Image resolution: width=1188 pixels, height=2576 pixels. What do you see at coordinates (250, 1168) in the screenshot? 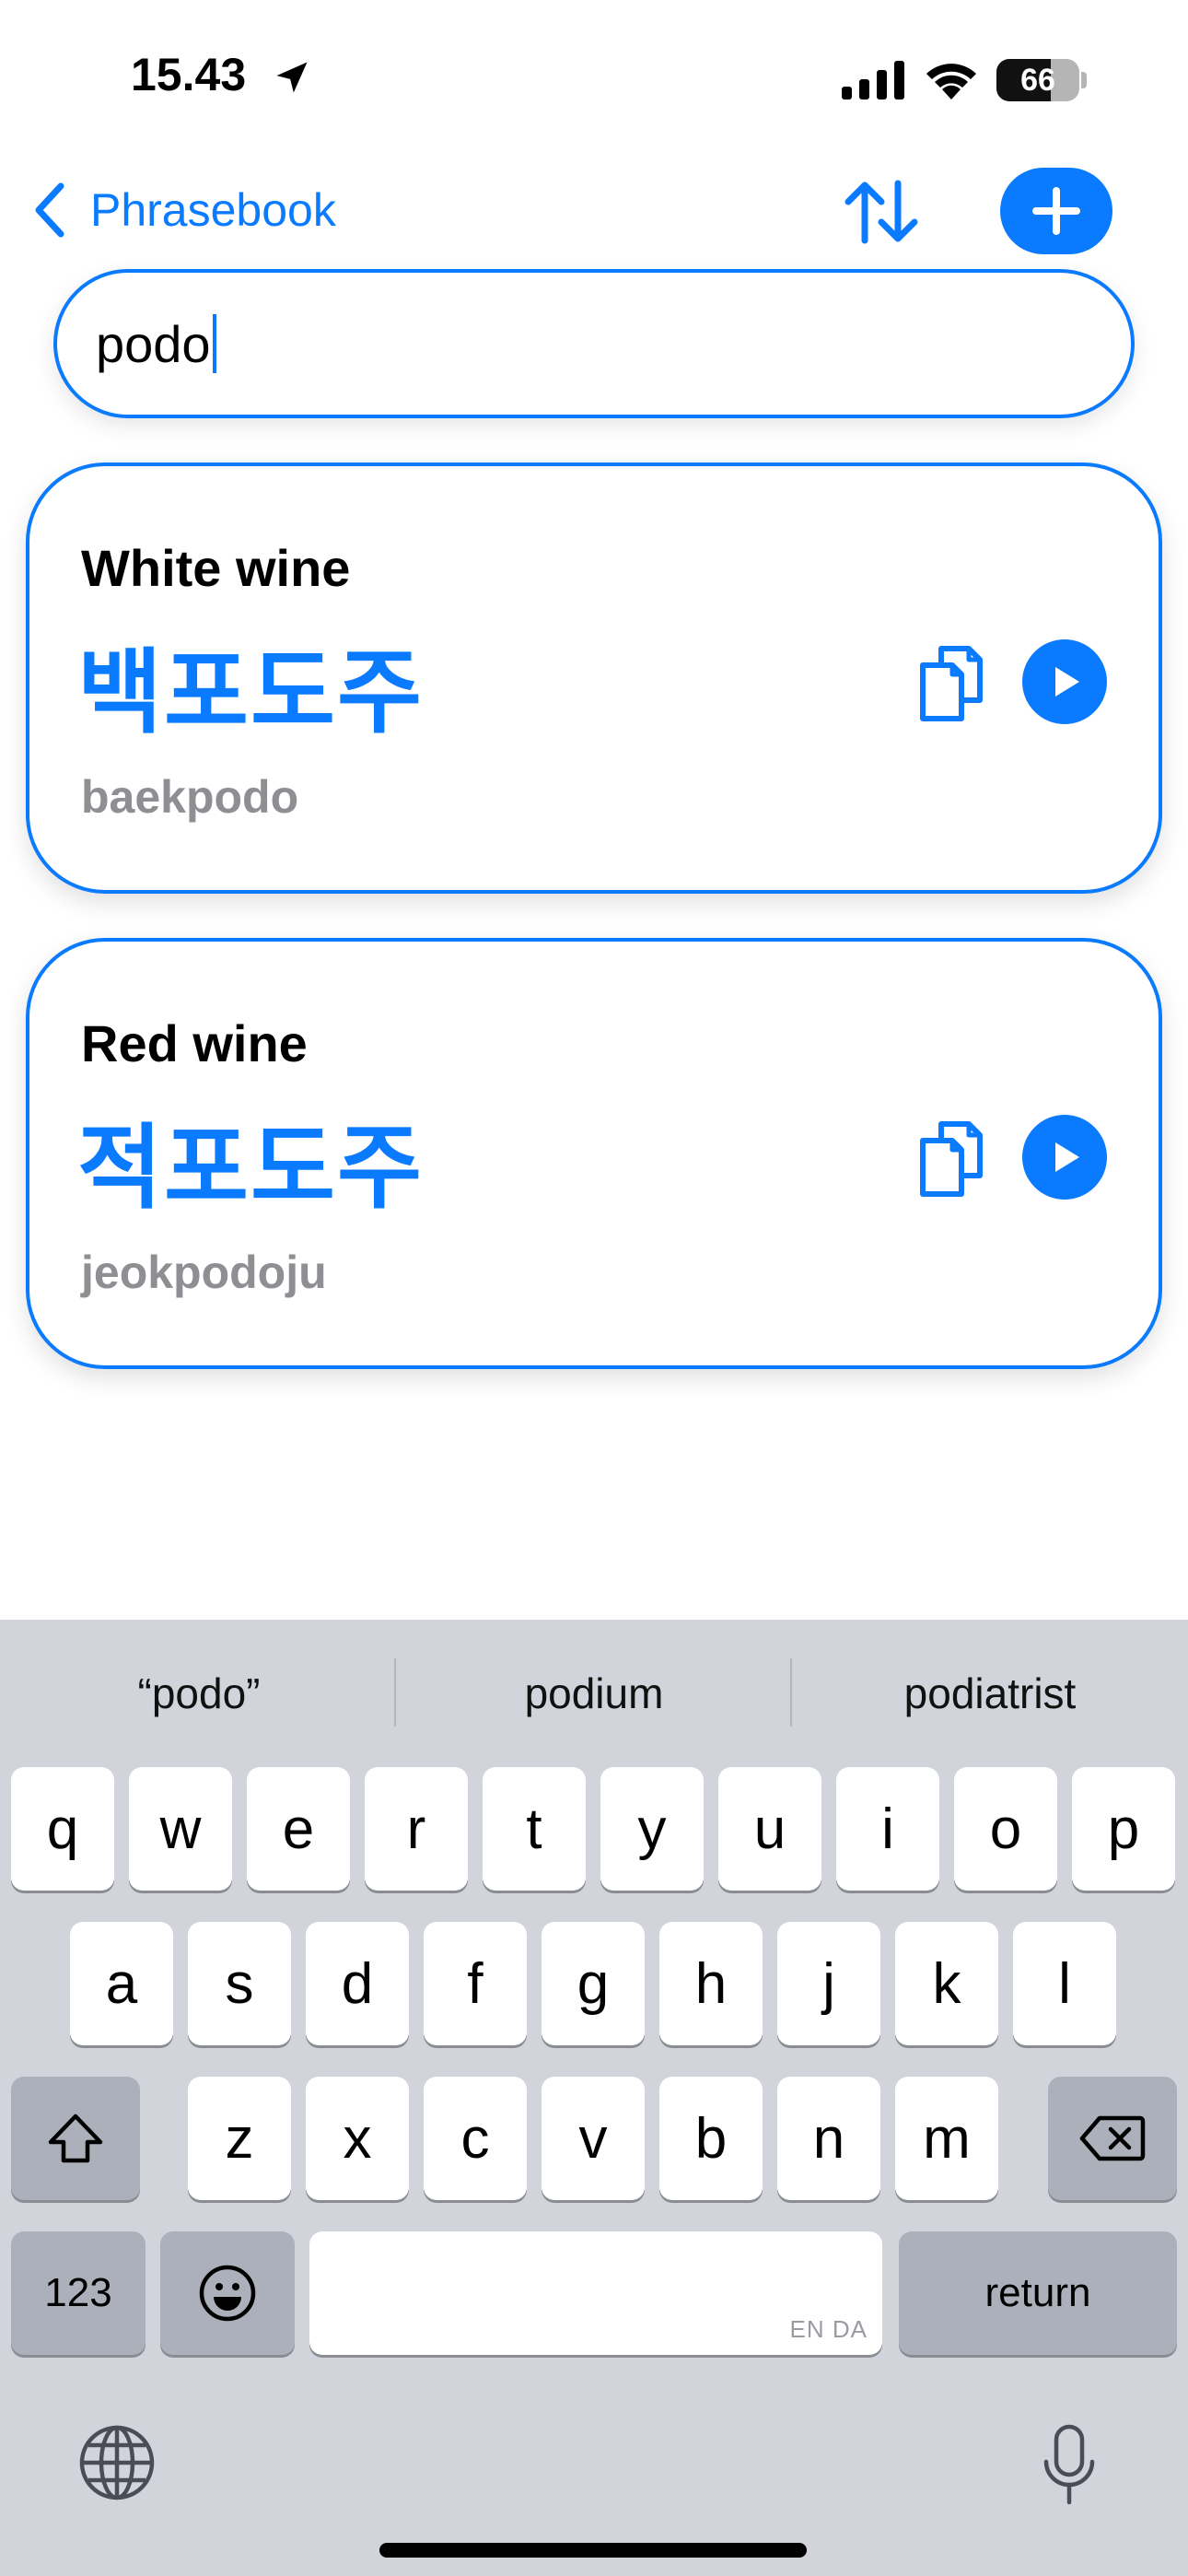
I see `phrase-korean: 적포도주` at bounding box center [250, 1168].